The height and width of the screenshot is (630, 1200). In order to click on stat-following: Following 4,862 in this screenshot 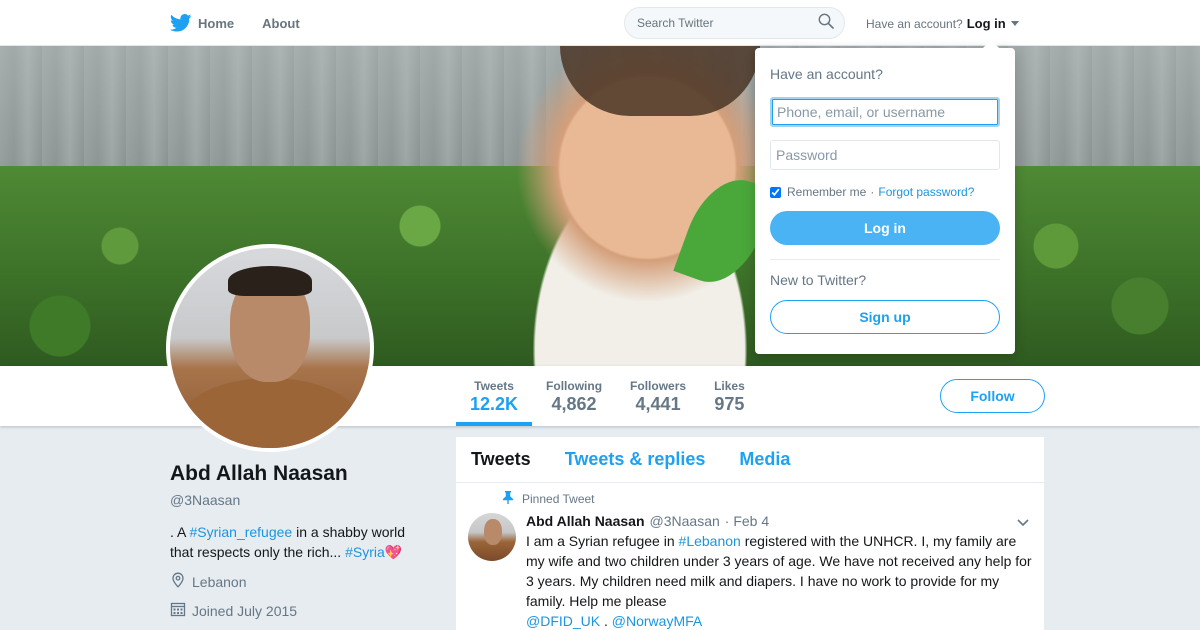, I will do `click(574, 396)`.